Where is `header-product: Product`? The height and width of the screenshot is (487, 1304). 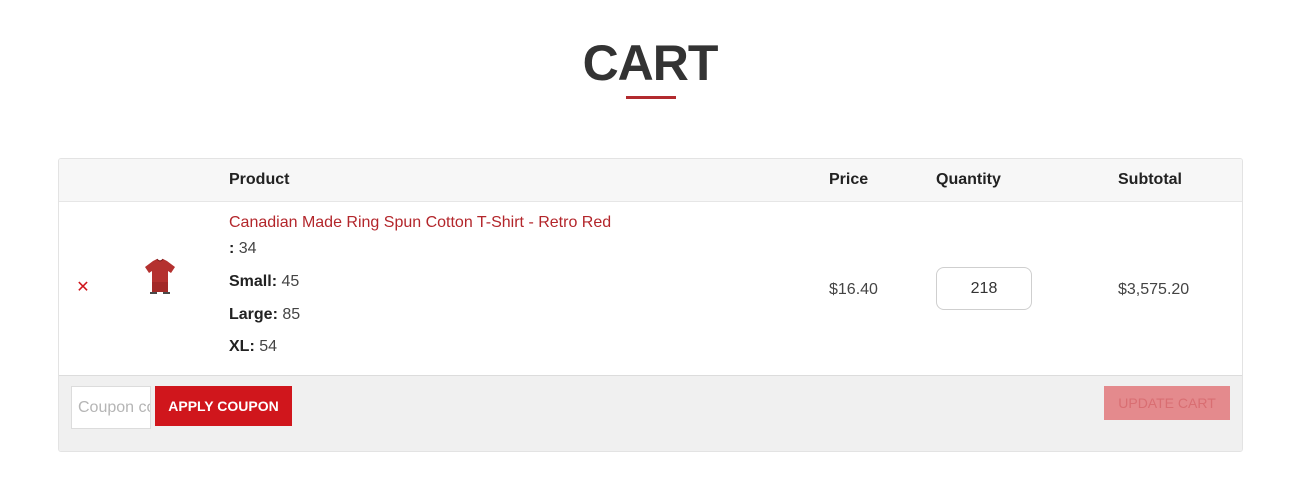
header-product: Product is located at coordinates (259, 179).